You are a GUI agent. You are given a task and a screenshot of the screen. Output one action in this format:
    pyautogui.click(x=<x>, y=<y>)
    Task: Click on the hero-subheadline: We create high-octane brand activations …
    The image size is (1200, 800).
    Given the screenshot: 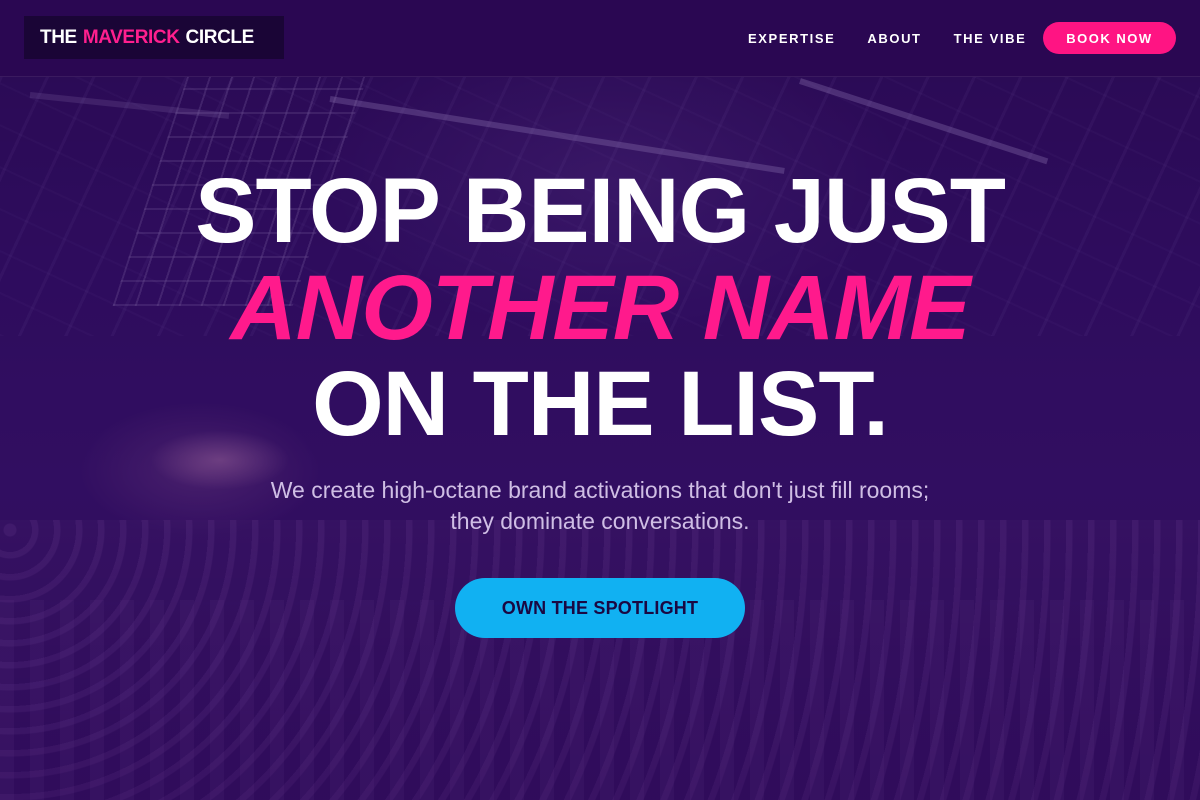 What is the action you would take?
    pyautogui.click(x=600, y=505)
    